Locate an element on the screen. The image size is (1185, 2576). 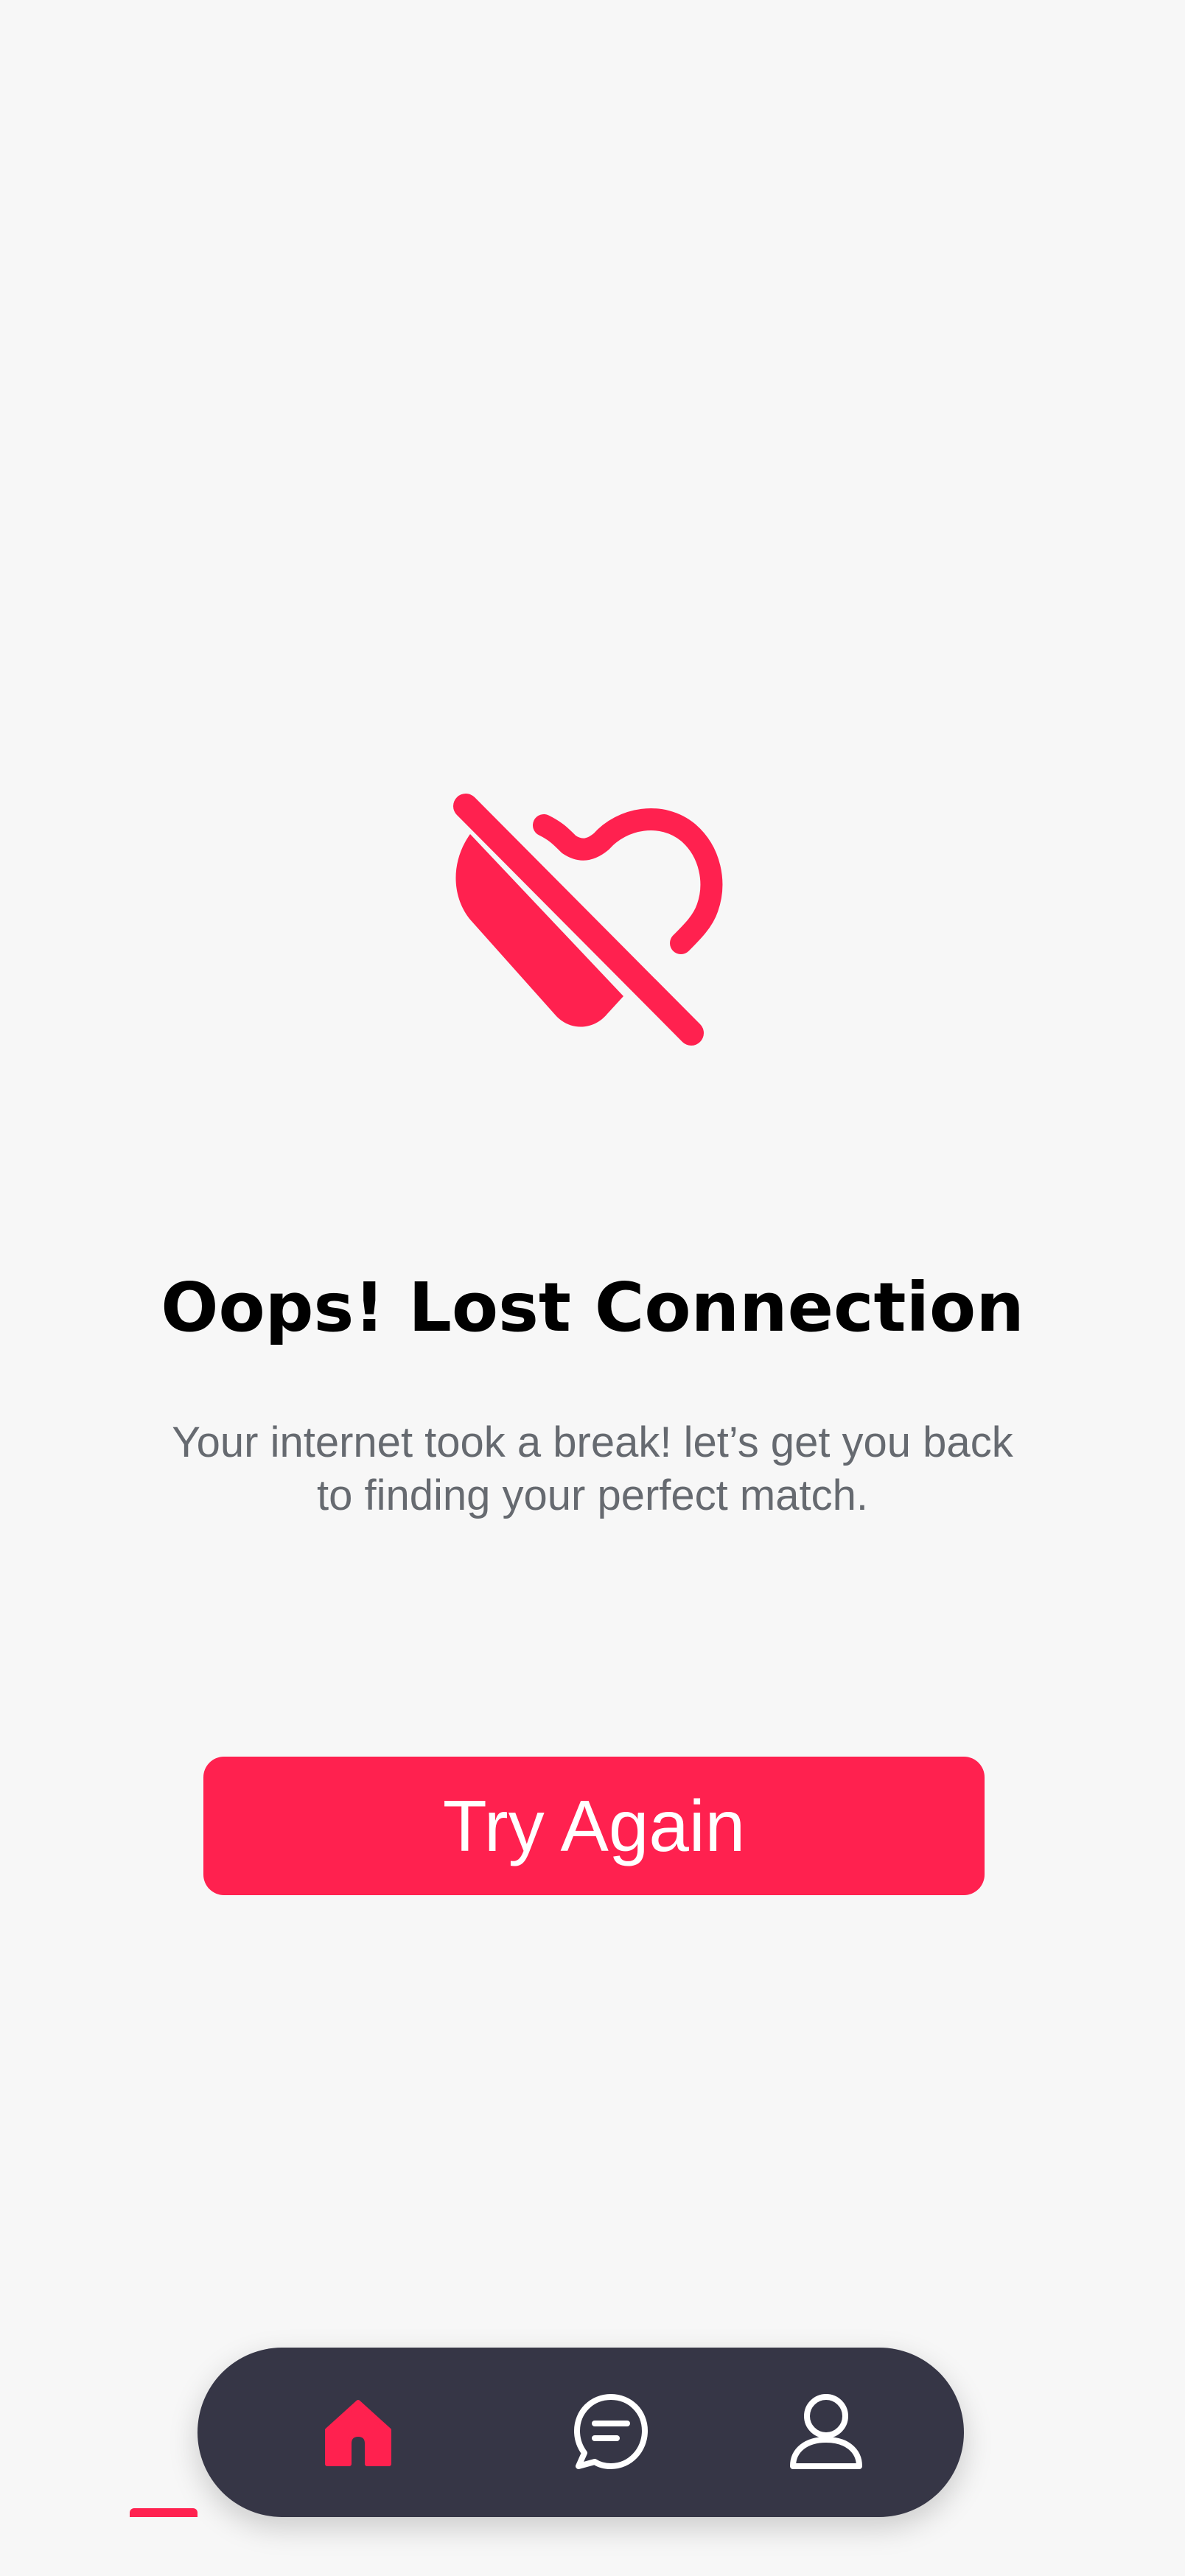
active-tab-indicator is located at coordinates (164, 2512).